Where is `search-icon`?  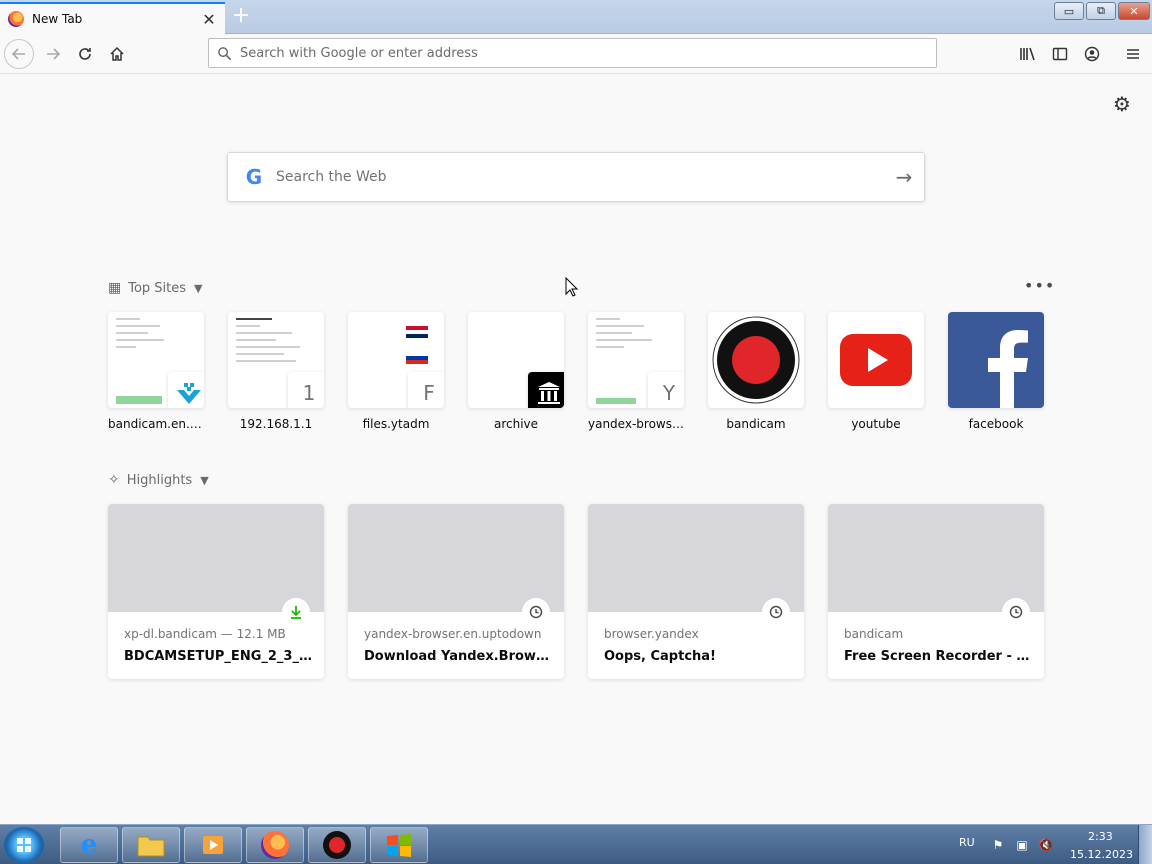
search-icon is located at coordinates (225, 53).